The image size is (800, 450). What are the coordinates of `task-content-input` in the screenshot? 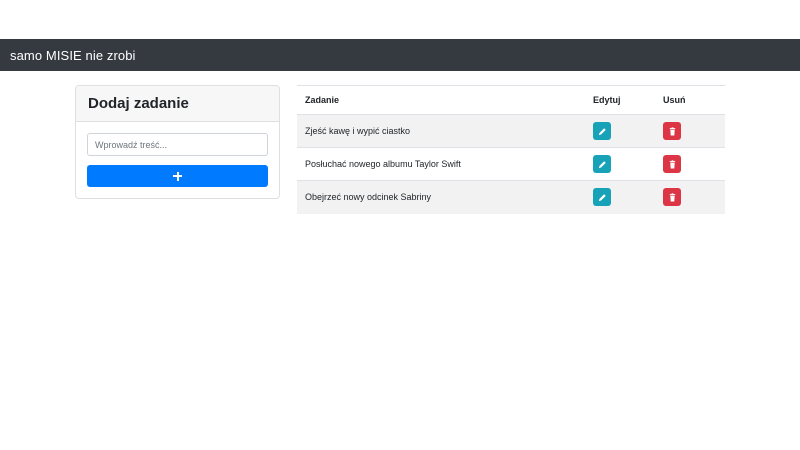 It's located at (177, 144).